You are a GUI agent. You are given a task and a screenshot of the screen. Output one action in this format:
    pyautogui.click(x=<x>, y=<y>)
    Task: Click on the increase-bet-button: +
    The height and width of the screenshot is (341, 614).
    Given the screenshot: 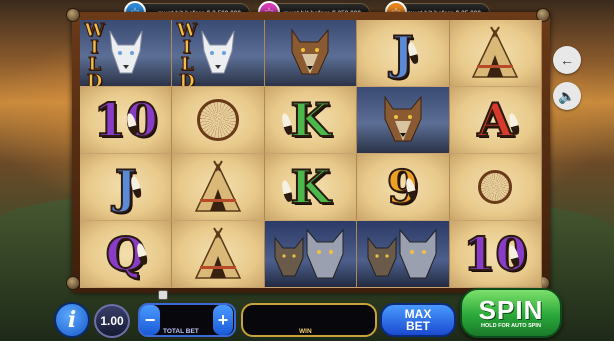 What is the action you would take?
    pyautogui.click(x=223, y=320)
    